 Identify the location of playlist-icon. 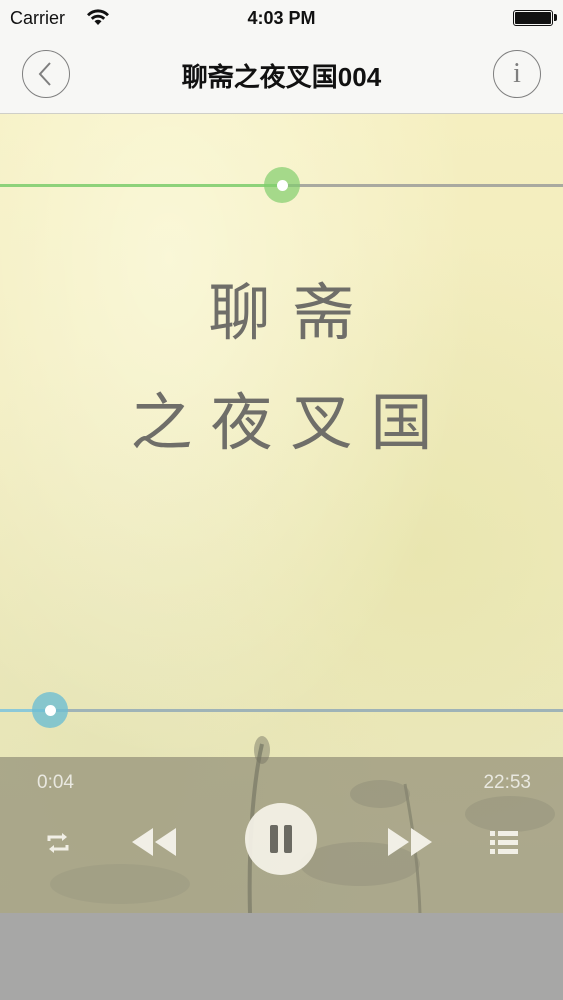
(504, 842).